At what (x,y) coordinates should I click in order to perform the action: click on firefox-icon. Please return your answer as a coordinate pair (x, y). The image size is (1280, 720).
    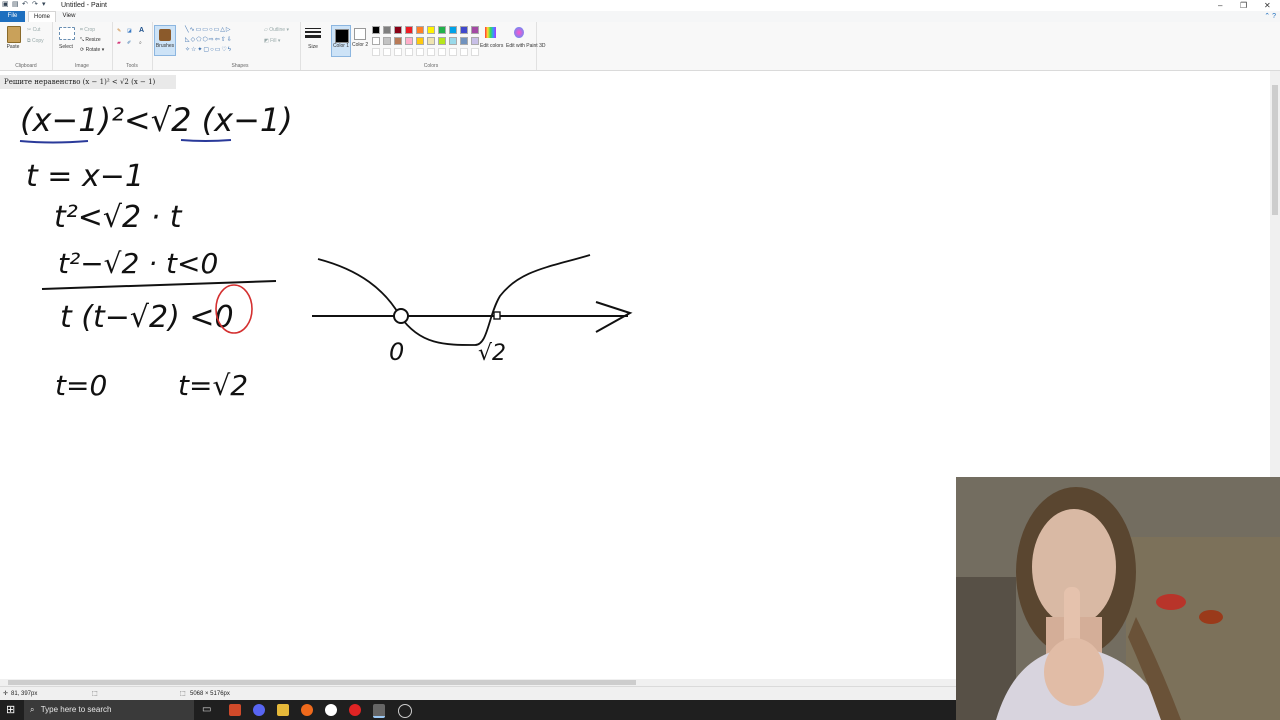
    Looking at the image, I should click on (307, 710).